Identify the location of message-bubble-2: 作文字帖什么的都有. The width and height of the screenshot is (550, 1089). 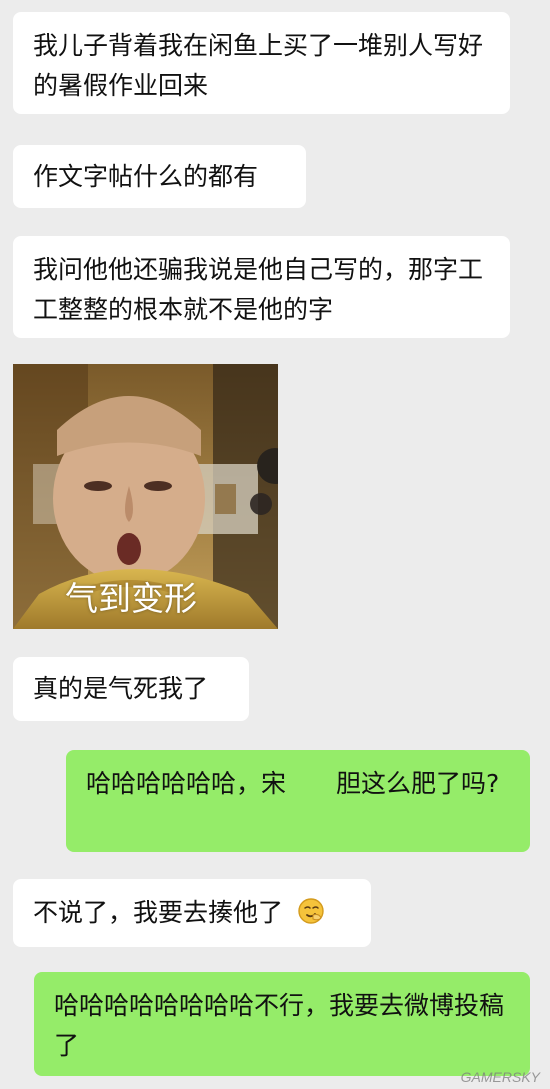
(159, 176).